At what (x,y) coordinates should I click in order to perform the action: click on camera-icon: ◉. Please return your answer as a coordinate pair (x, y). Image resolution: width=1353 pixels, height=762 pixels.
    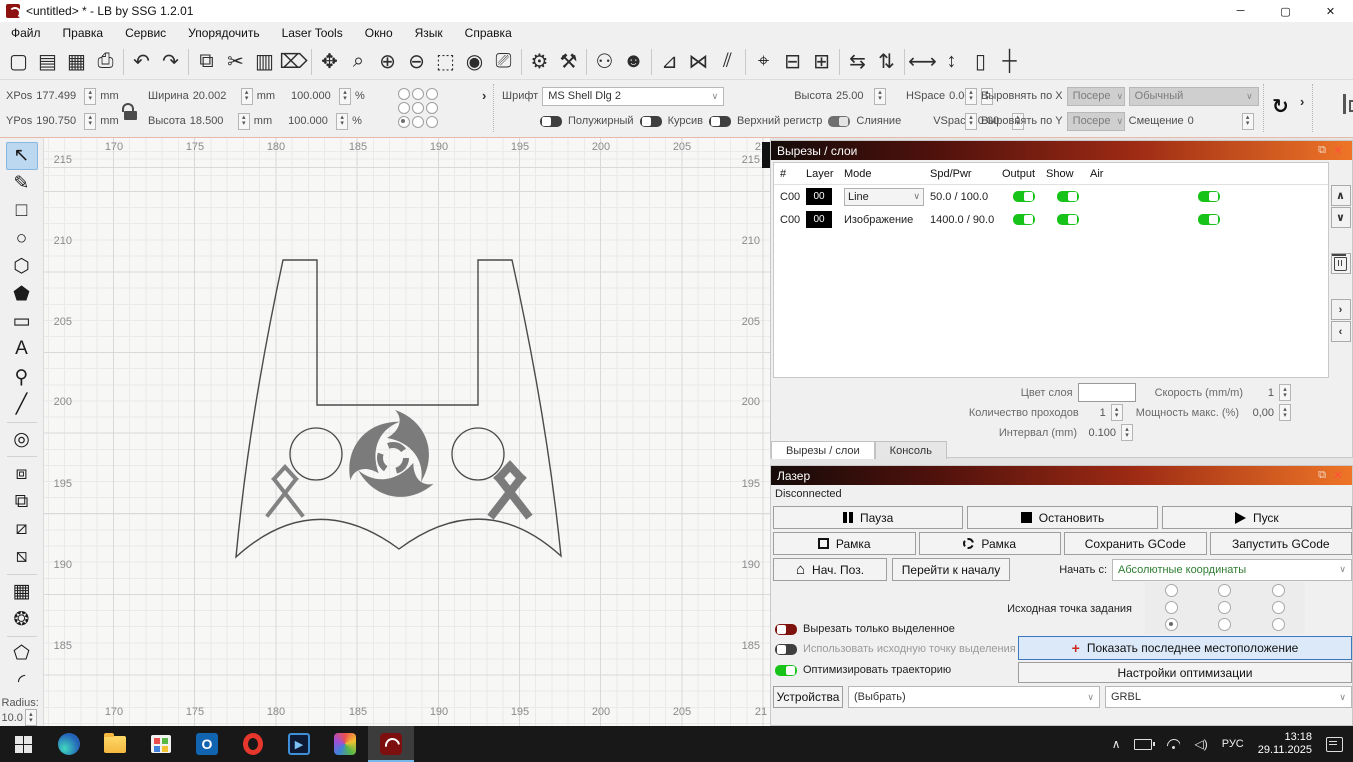
    Looking at the image, I should click on (474, 62).